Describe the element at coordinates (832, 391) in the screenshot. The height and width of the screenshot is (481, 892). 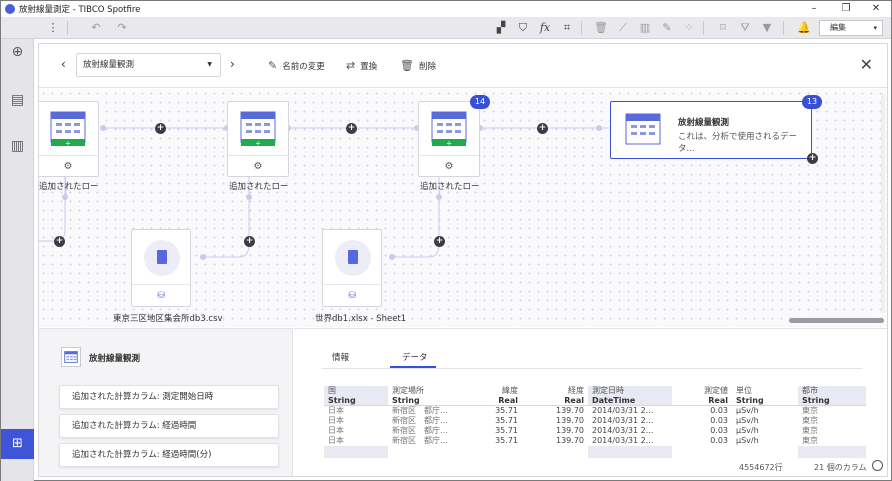
I see `column-header-name: 都市` at that location.